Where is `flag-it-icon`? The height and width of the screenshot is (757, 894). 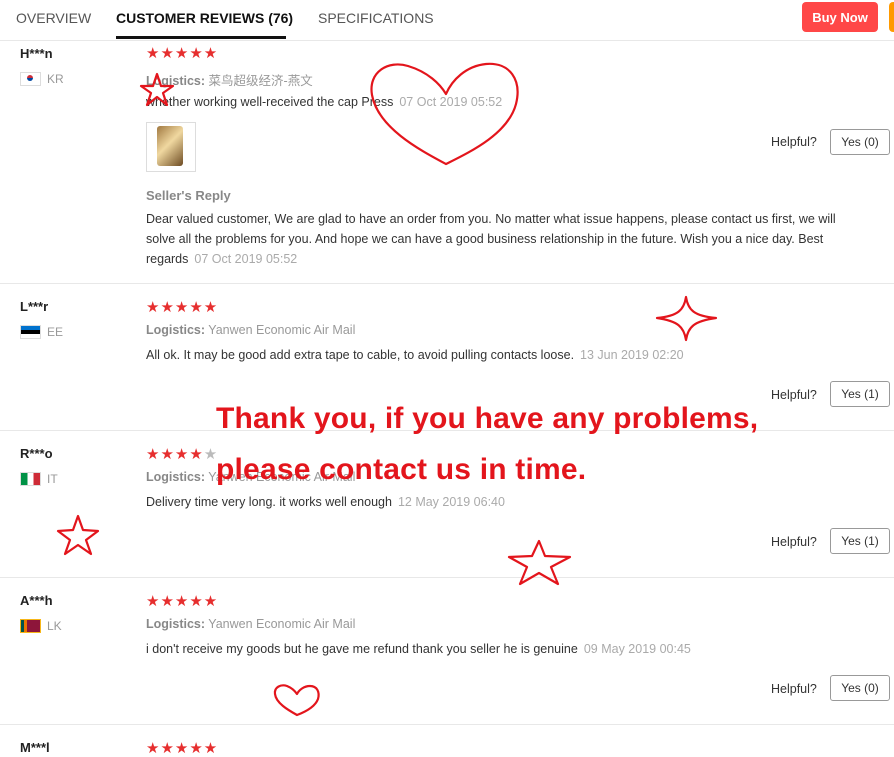
flag-it-icon is located at coordinates (30, 479).